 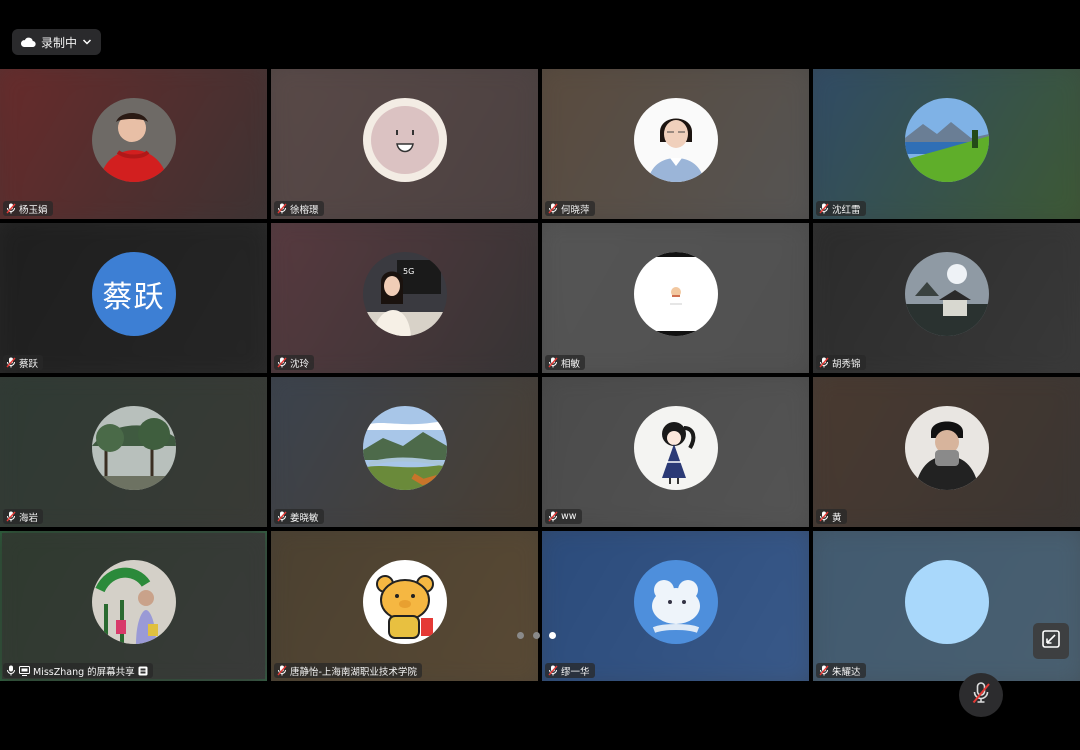 What do you see at coordinates (408, 271) in the screenshot?
I see `svg-text: 5G` at bounding box center [408, 271].